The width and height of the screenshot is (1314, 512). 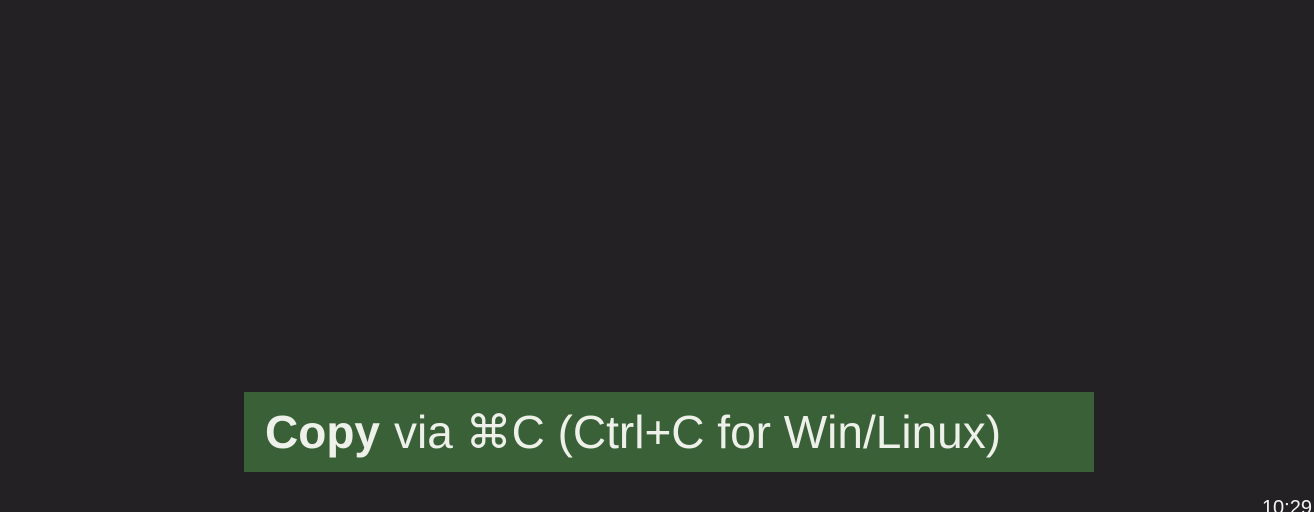 What do you see at coordinates (322, 432) in the screenshot?
I see `shortcut-action-label: Copy` at bounding box center [322, 432].